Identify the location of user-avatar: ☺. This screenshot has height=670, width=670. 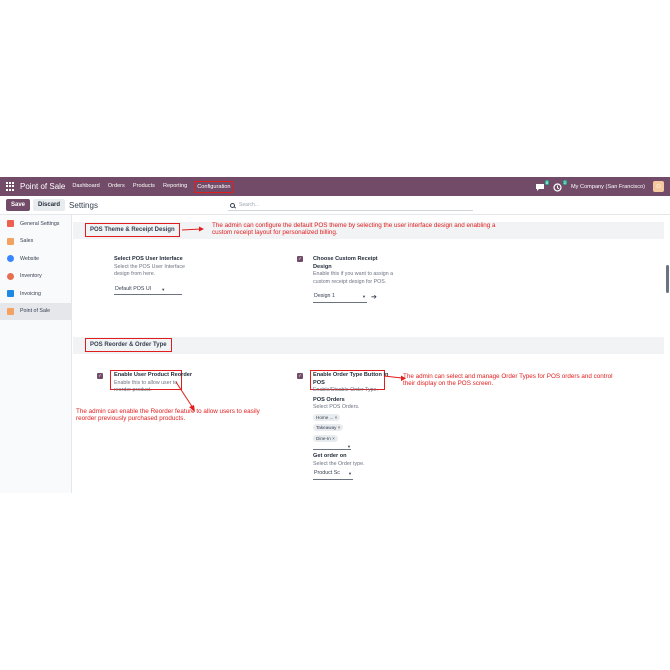
(658, 186).